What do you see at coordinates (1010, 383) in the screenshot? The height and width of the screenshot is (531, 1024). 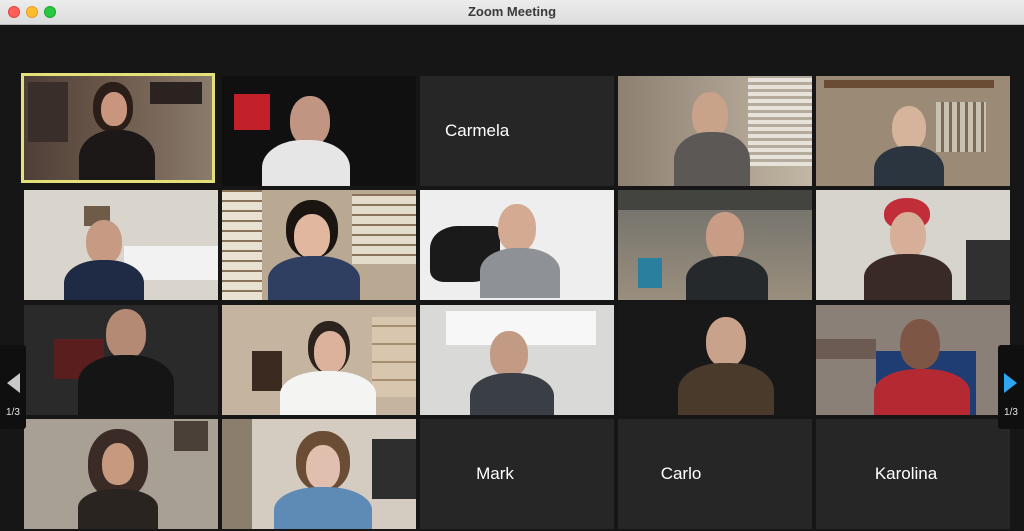 I see `chevron-right-icon` at bounding box center [1010, 383].